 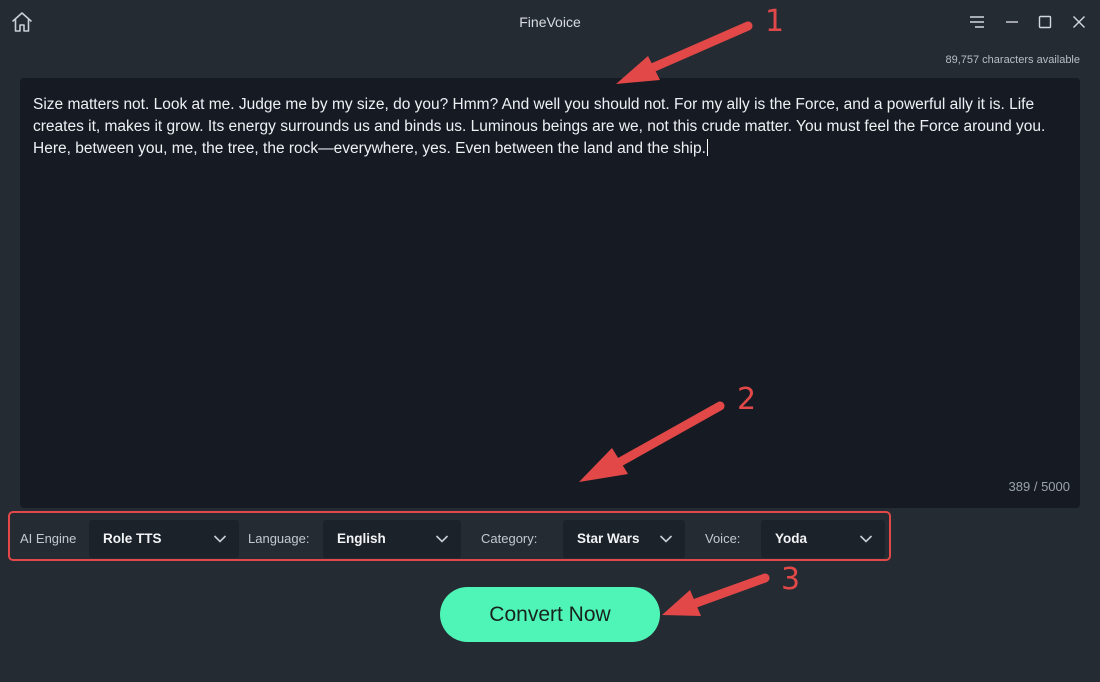 I want to click on voice-select: Yoda, so click(x=823, y=539).